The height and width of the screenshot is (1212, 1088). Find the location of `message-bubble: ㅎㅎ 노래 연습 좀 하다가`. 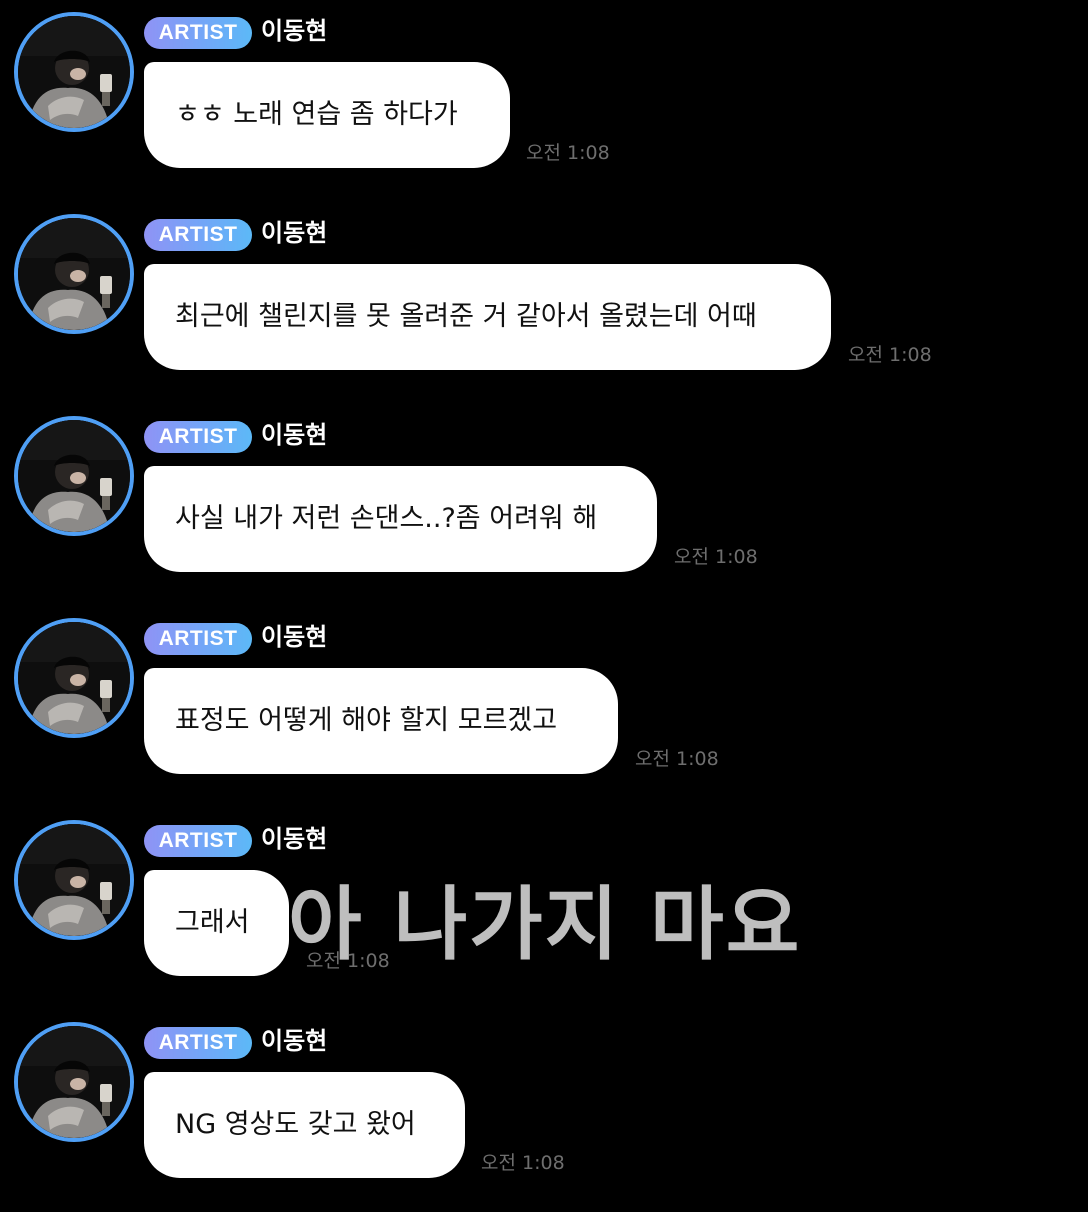

message-bubble: ㅎㅎ 노래 연습 좀 하다가 is located at coordinates (327, 115).